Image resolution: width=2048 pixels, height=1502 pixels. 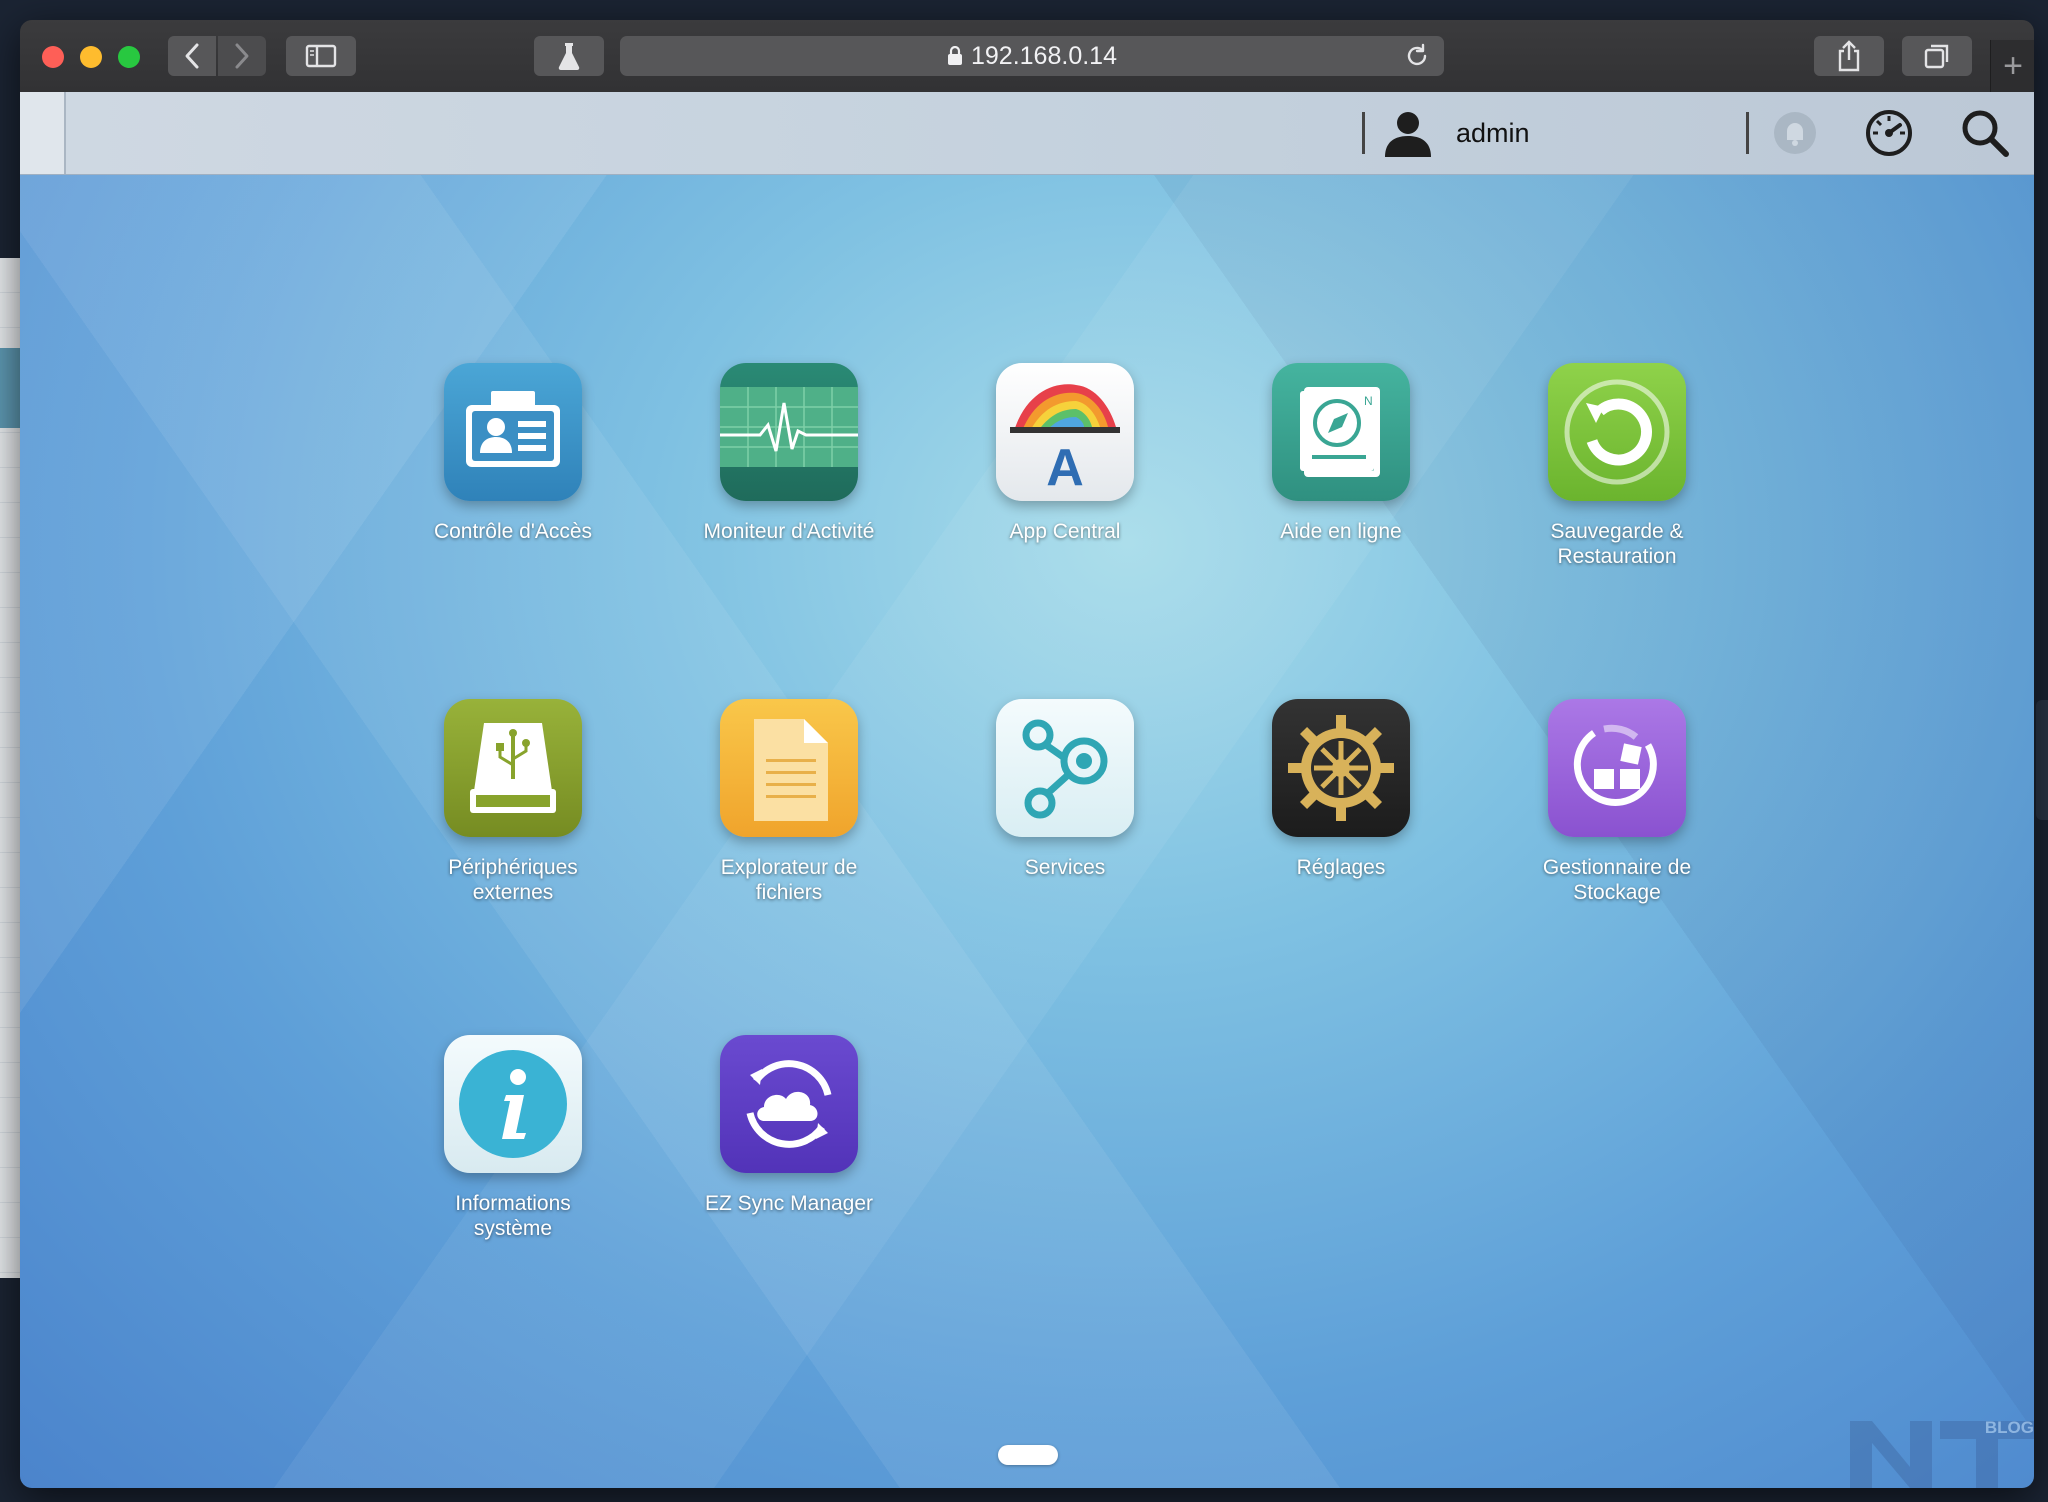 I want to click on search-icon, so click(x=1985, y=133).